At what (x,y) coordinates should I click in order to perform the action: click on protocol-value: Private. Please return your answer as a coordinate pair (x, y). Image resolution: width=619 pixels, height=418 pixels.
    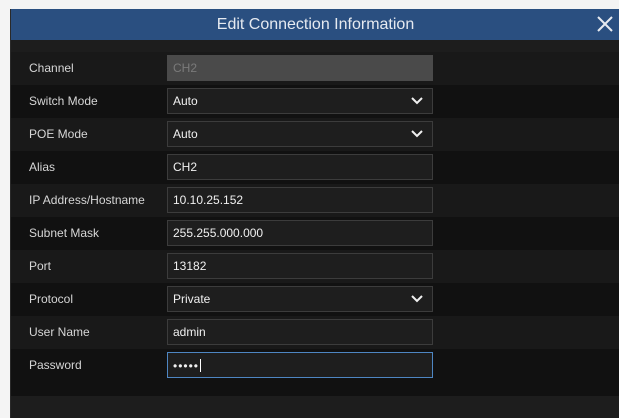
    Looking at the image, I should click on (192, 299).